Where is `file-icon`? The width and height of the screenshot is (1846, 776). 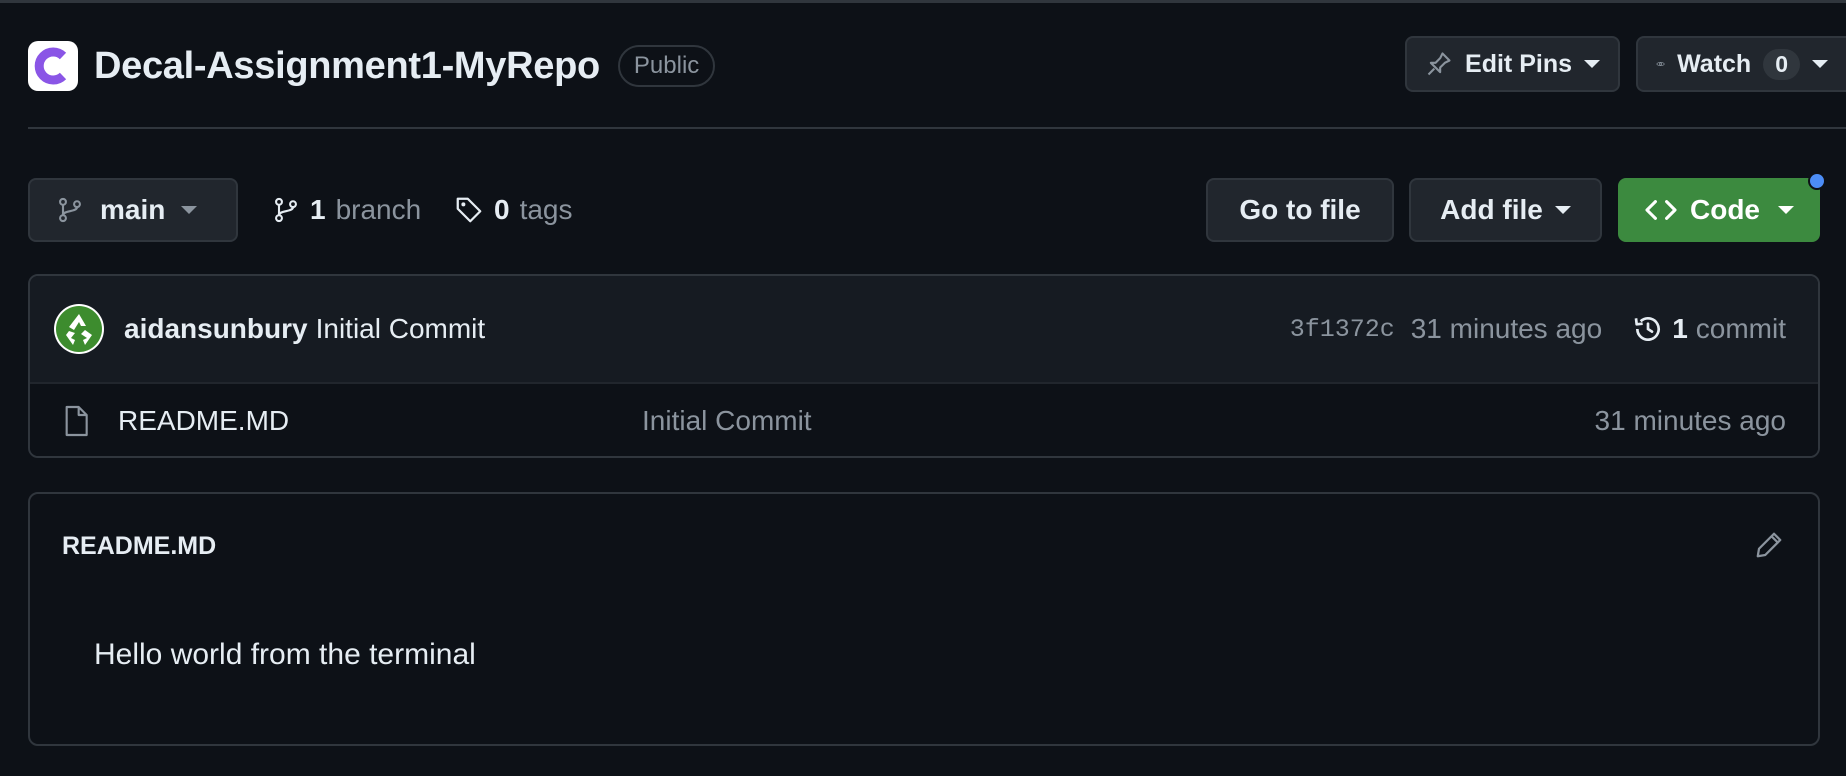 file-icon is located at coordinates (76, 421).